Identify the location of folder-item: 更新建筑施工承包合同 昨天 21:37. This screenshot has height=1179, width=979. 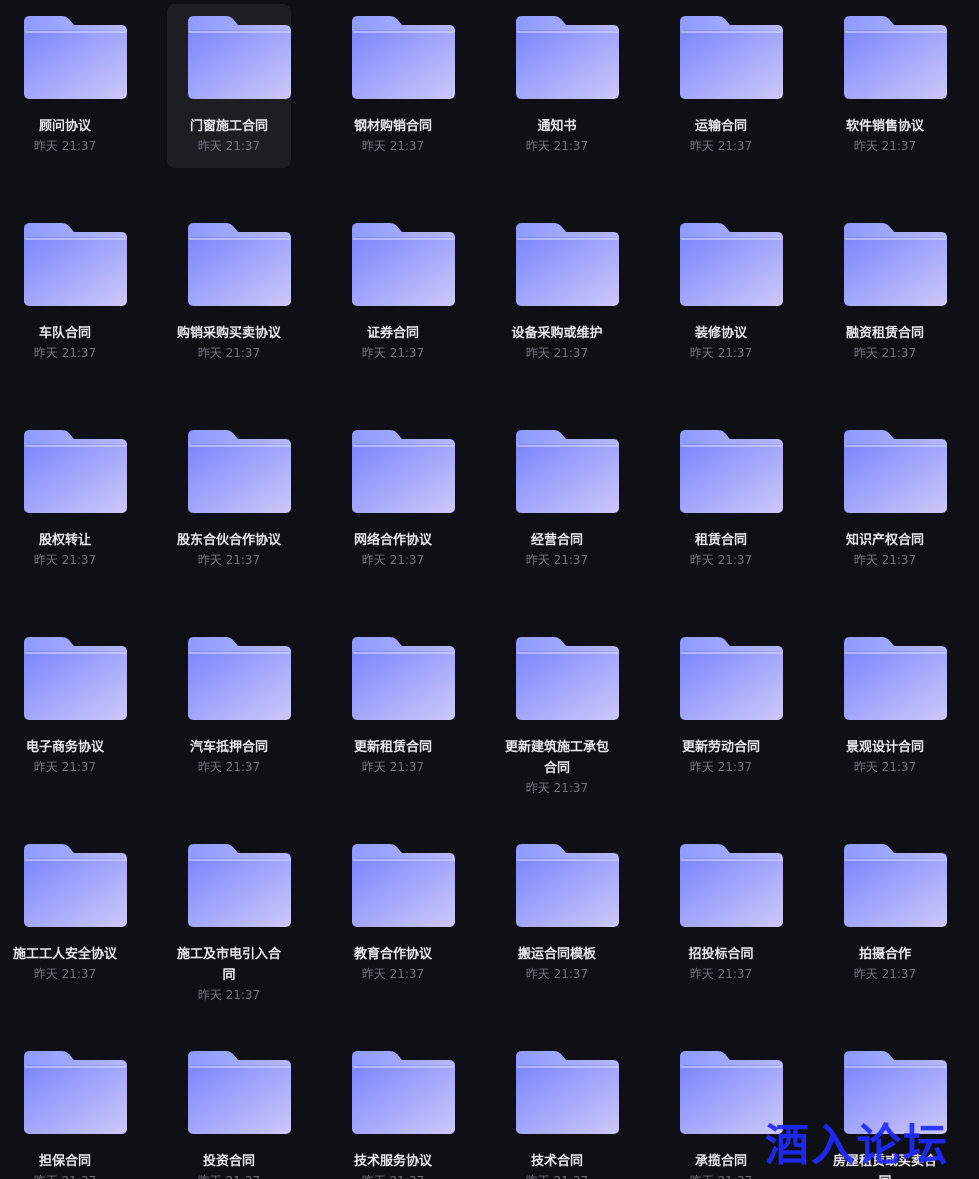
(557, 710).